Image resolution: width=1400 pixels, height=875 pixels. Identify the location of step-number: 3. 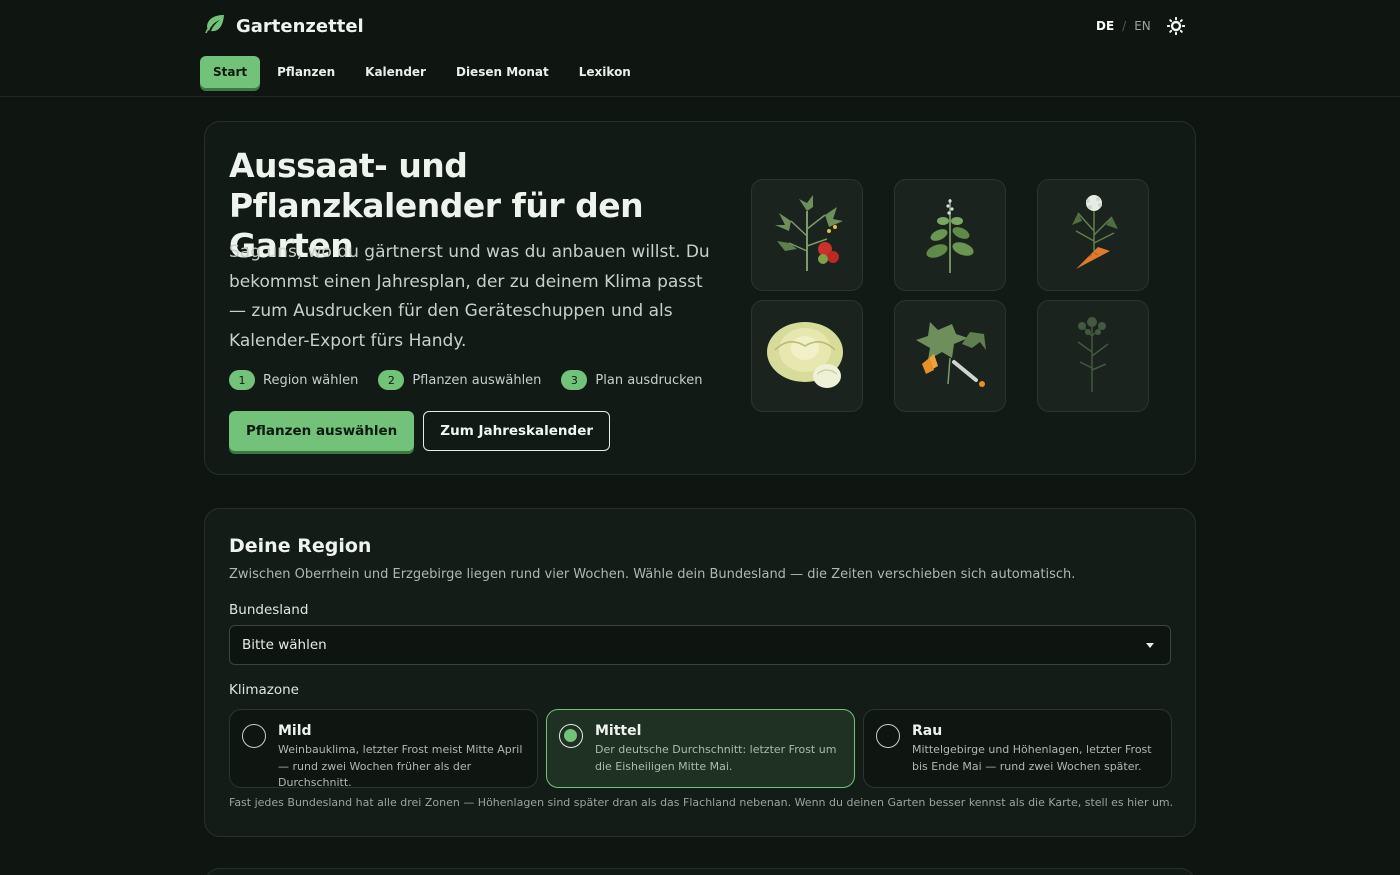
(574, 380).